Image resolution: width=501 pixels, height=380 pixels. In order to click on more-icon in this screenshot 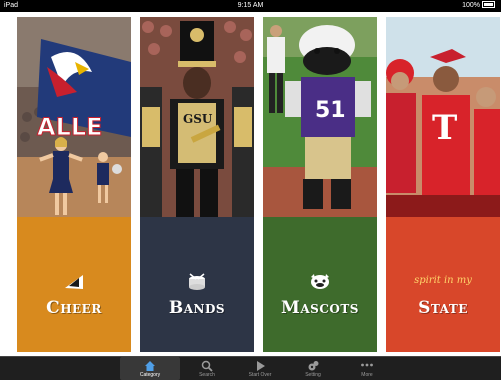, I will do `click(367, 365)`.